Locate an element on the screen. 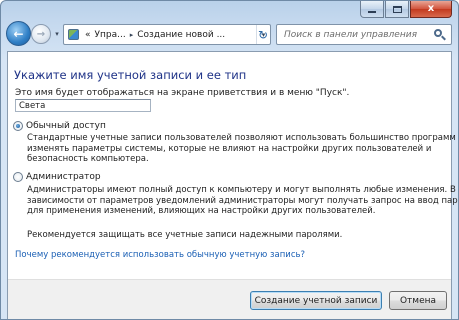 The image size is (459, 320). forward-arrow-icon: → is located at coordinates (41, 34).